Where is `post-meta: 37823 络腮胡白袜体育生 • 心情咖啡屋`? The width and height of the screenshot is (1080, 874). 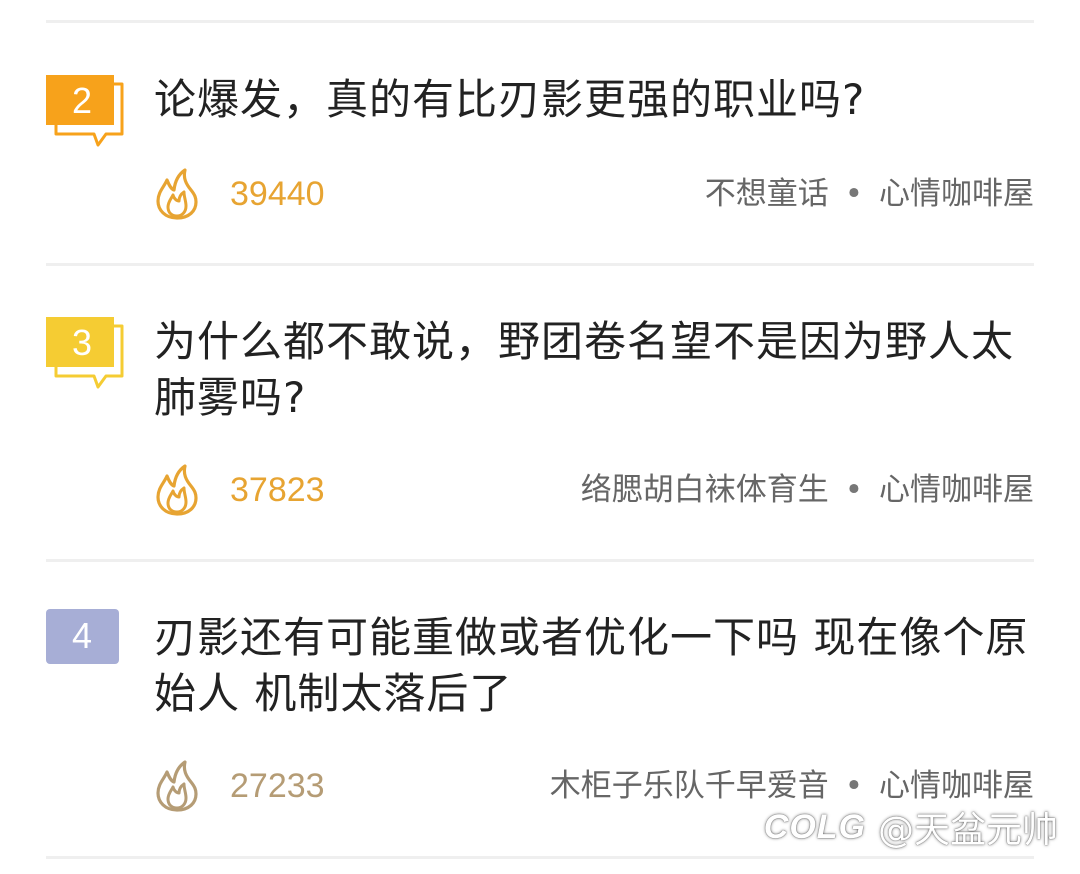 post-meta: 37823 络腮胡白袜体育生 • 心情咖啡屋 is located at coordinates (594, 490).